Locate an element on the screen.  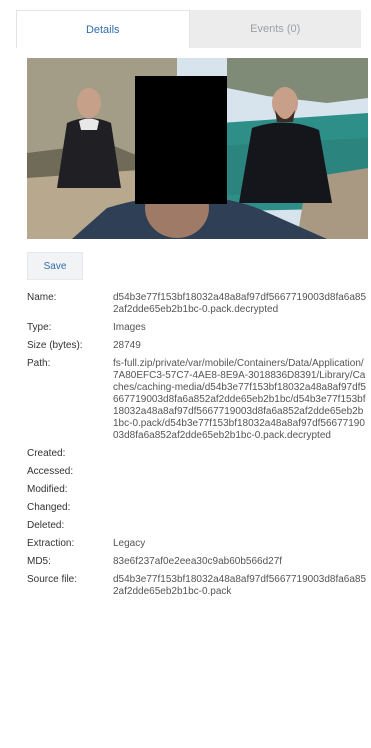
prop-key: Source file: is located at coordinates (52, 579).